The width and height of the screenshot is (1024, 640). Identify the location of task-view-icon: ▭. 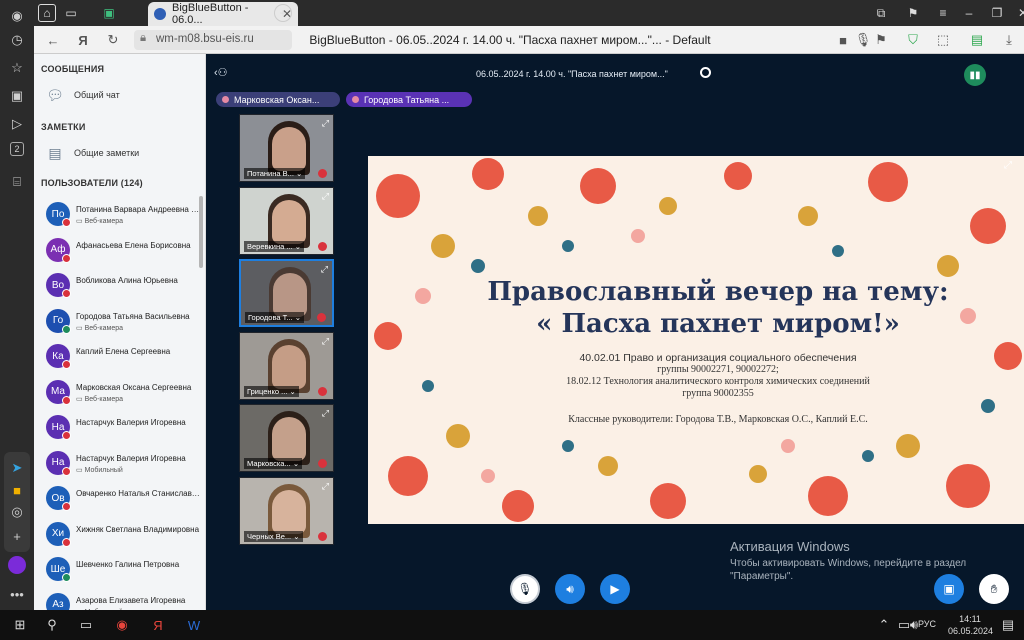
(86, 625).